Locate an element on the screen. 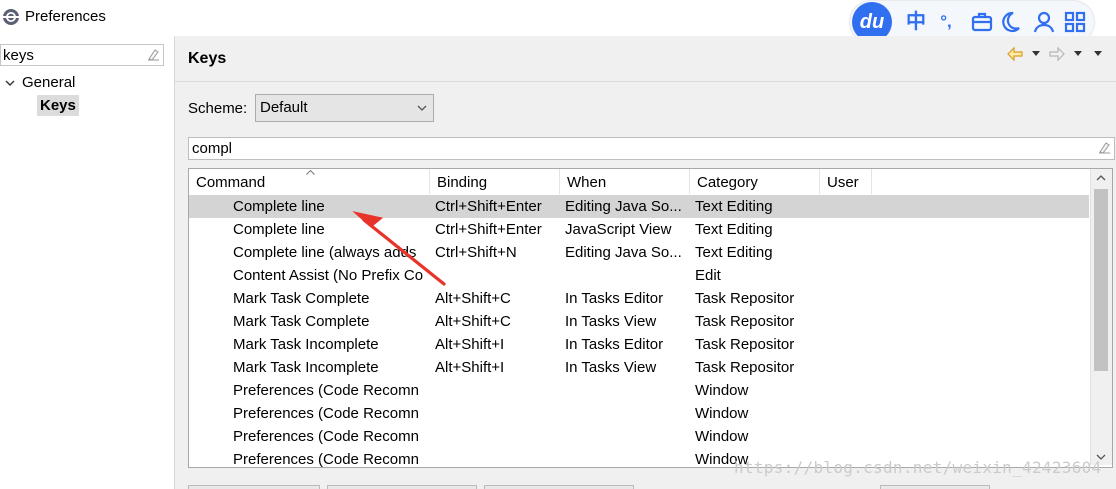 This screenshot has height=489, width=1116. user-icon is located at coordinates (1044, 22).